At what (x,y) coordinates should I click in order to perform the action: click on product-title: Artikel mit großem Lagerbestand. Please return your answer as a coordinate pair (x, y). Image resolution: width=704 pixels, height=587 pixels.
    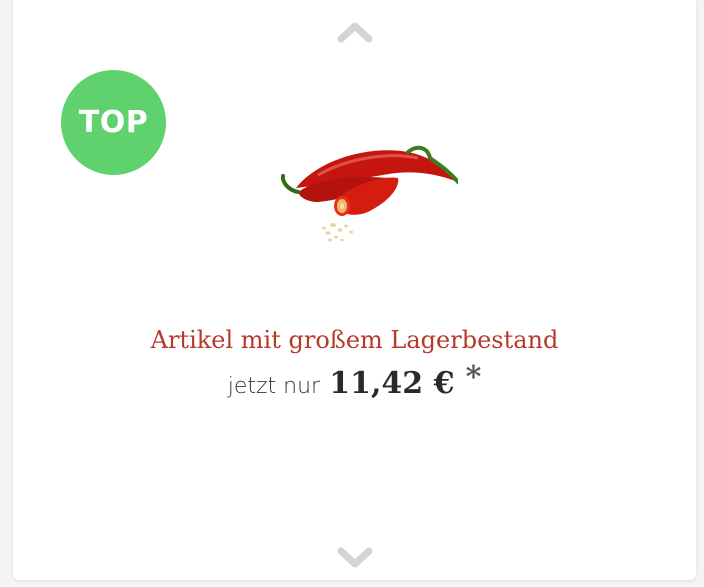
    Looking at the image, I should click on (354, 340).